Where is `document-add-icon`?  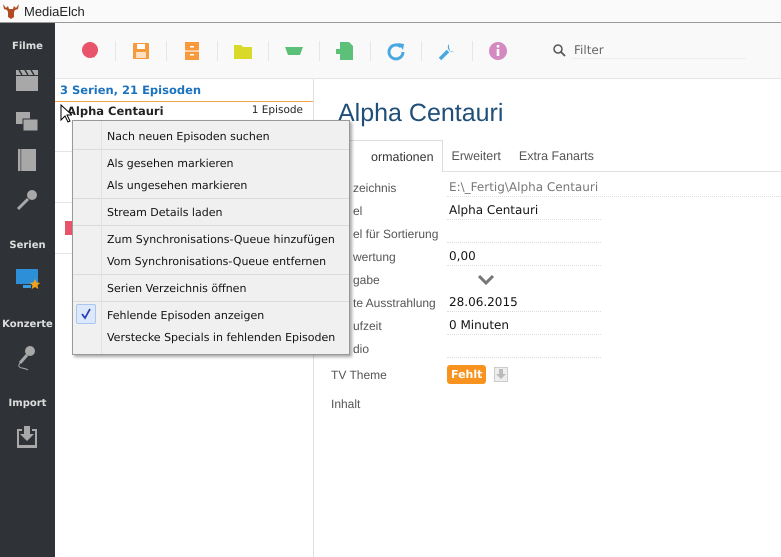
document-add-icon is located at coordinates (344, 51).